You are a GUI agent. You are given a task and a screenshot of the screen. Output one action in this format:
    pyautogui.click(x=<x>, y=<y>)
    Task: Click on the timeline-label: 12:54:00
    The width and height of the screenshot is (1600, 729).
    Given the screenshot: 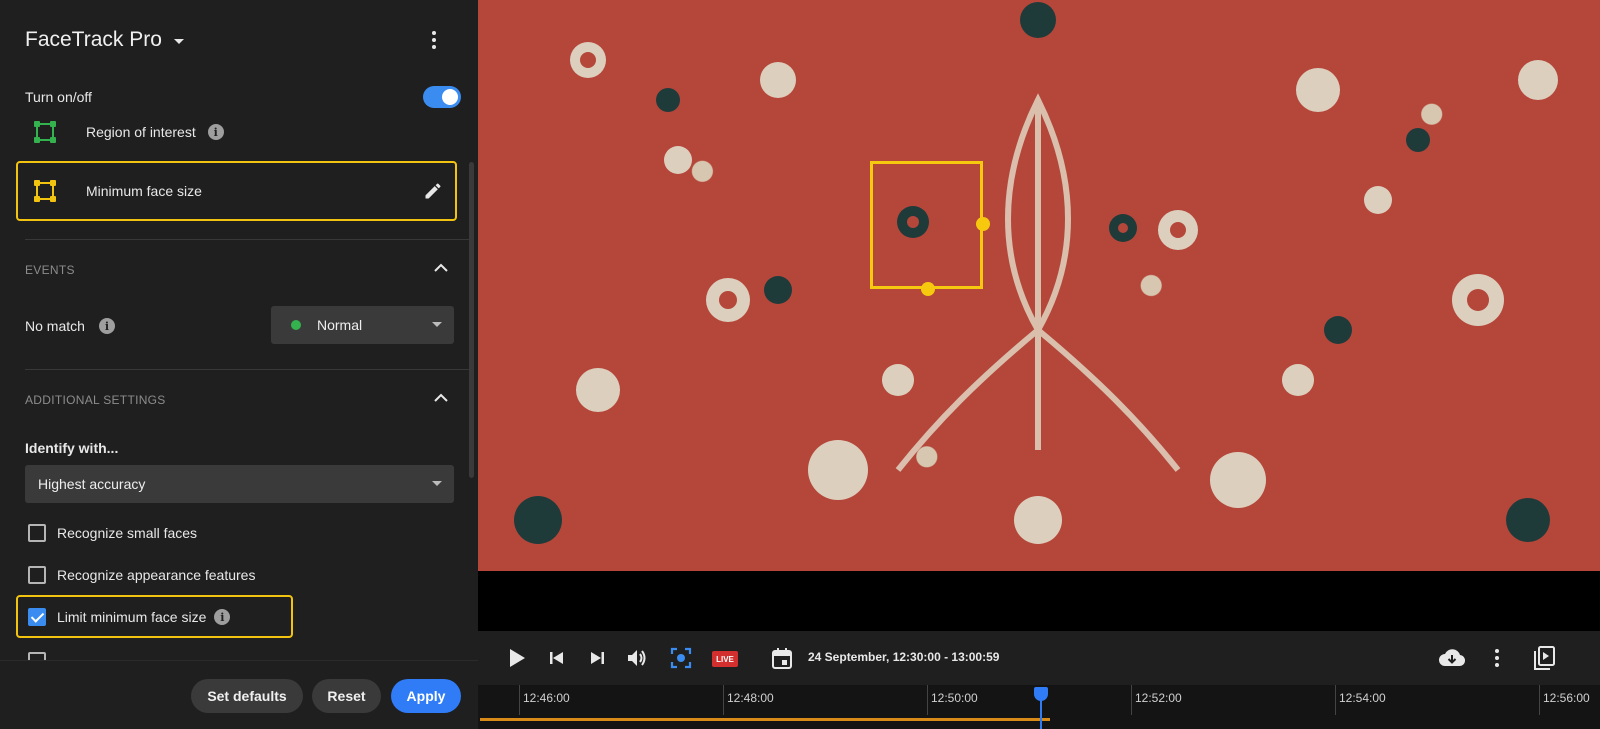 What is the action you would take?
    pyautogui.click(x=1362, y=698)
    